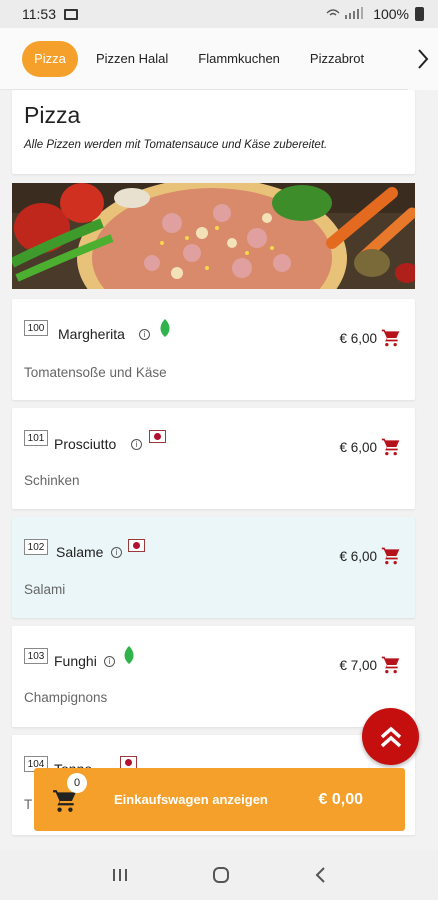  Describe the element at coordinates (213, 458) in the screenshot. I see `menu-item: 101 Prosciutto i € 6,00 Schinken` at that location.